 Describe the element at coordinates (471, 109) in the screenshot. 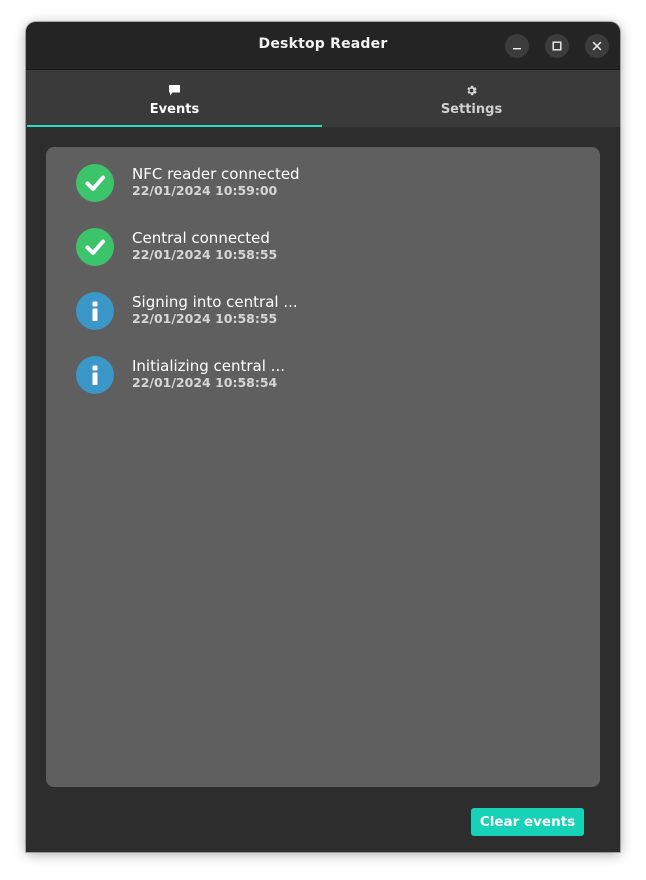

I see `tab-settings-label: Settings` at that location.